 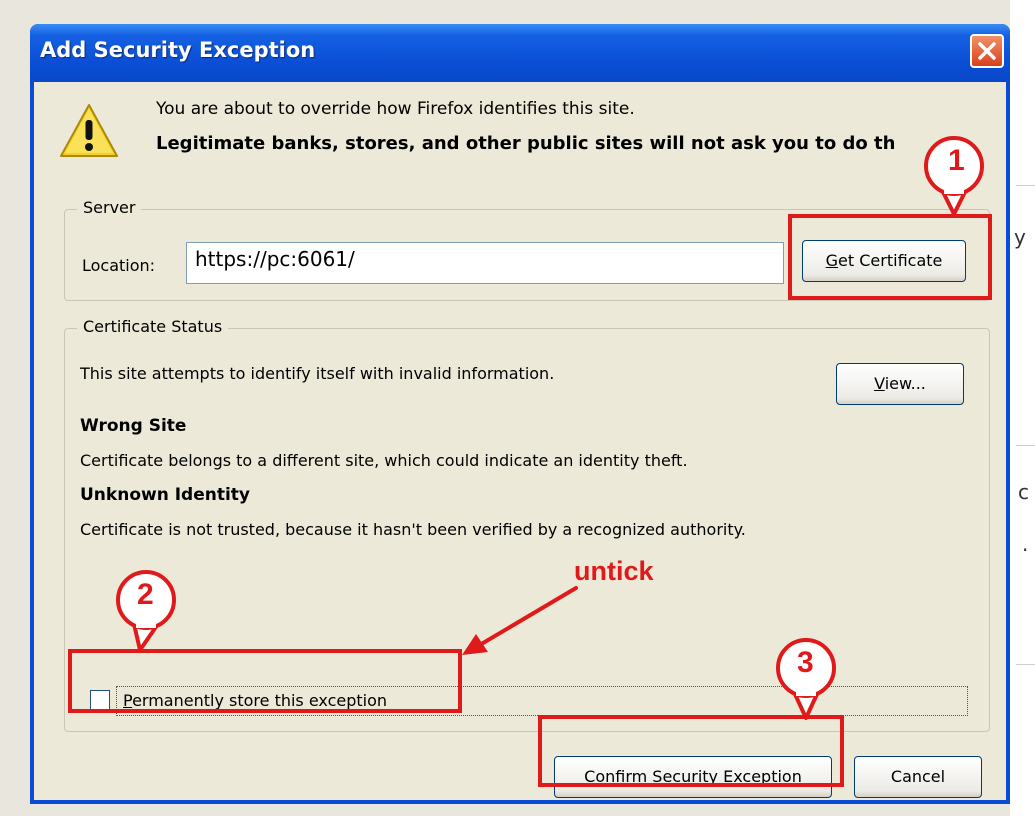 What do you see at coordinates (165, 495) in the screenshot?
I see `unknown-identity-heading: Unknown Identity` at bounding box center [165, 495].